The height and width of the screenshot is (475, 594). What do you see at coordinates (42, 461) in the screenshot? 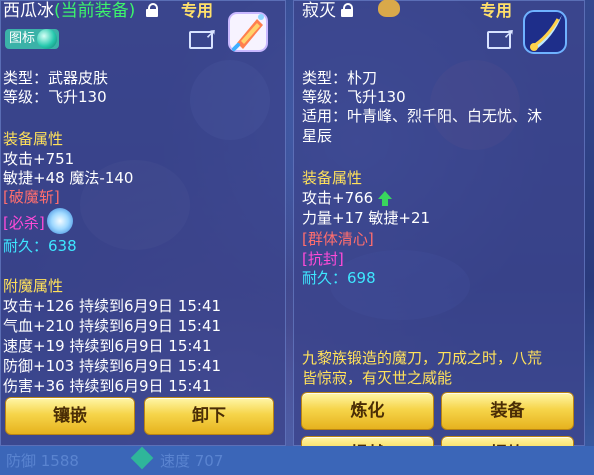
I see `background-defense-text: 防御 1588` at bounding box center [42, 461].